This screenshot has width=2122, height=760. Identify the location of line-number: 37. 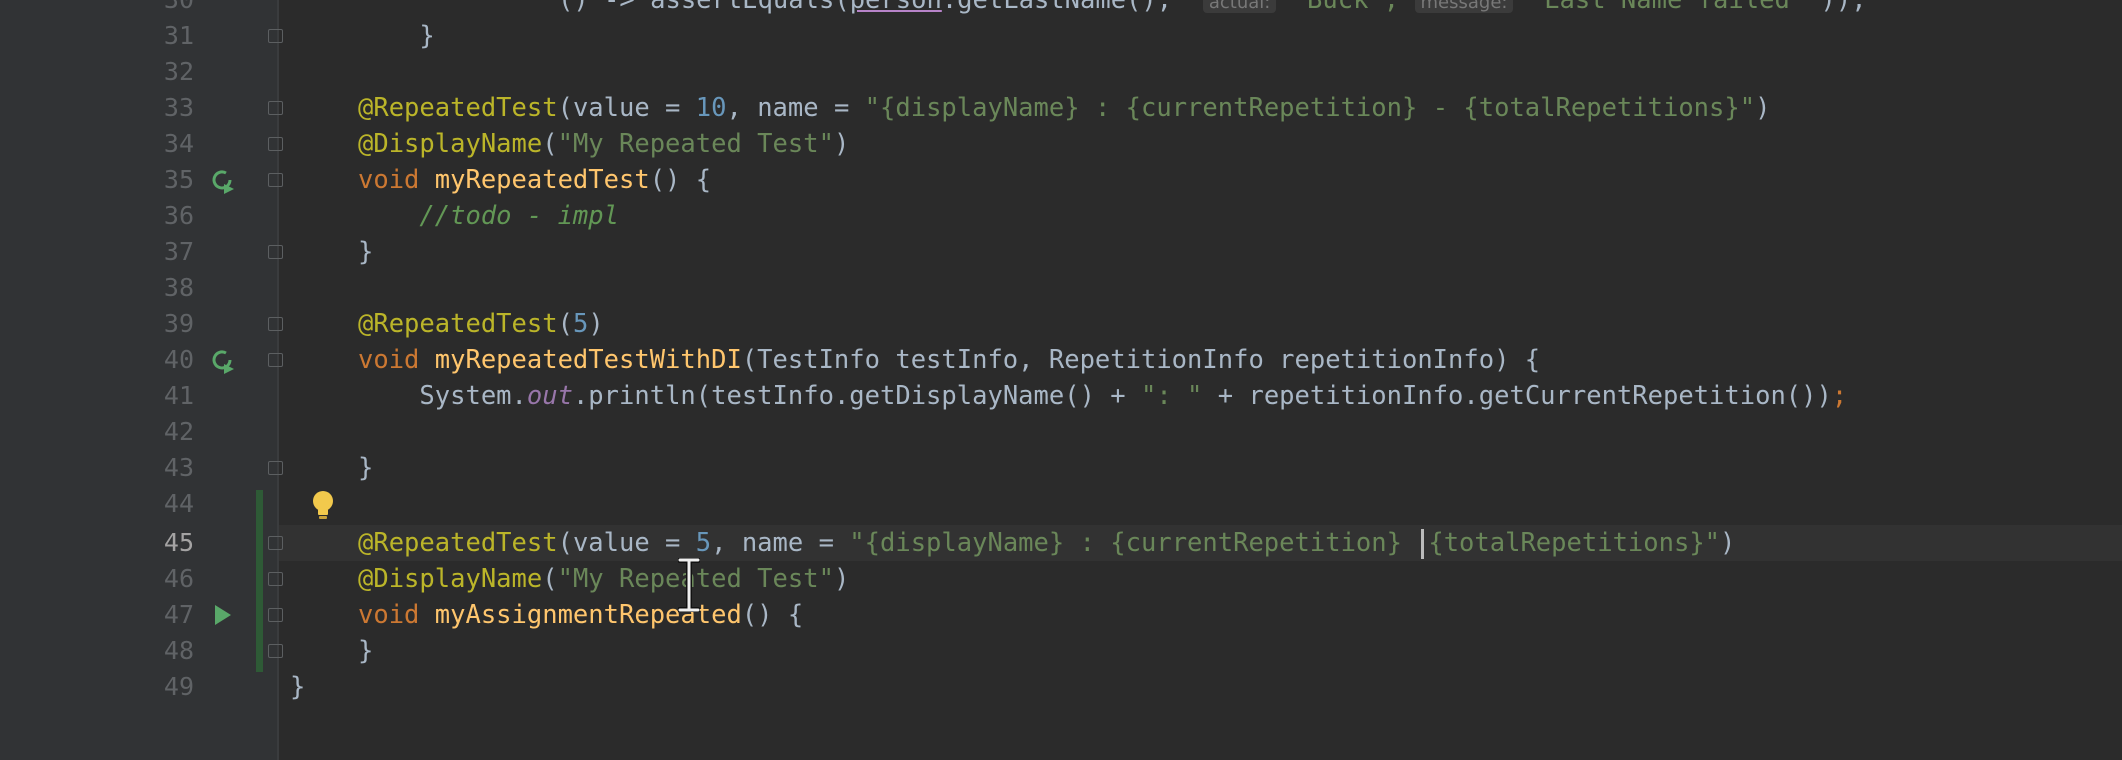
(178, 251).